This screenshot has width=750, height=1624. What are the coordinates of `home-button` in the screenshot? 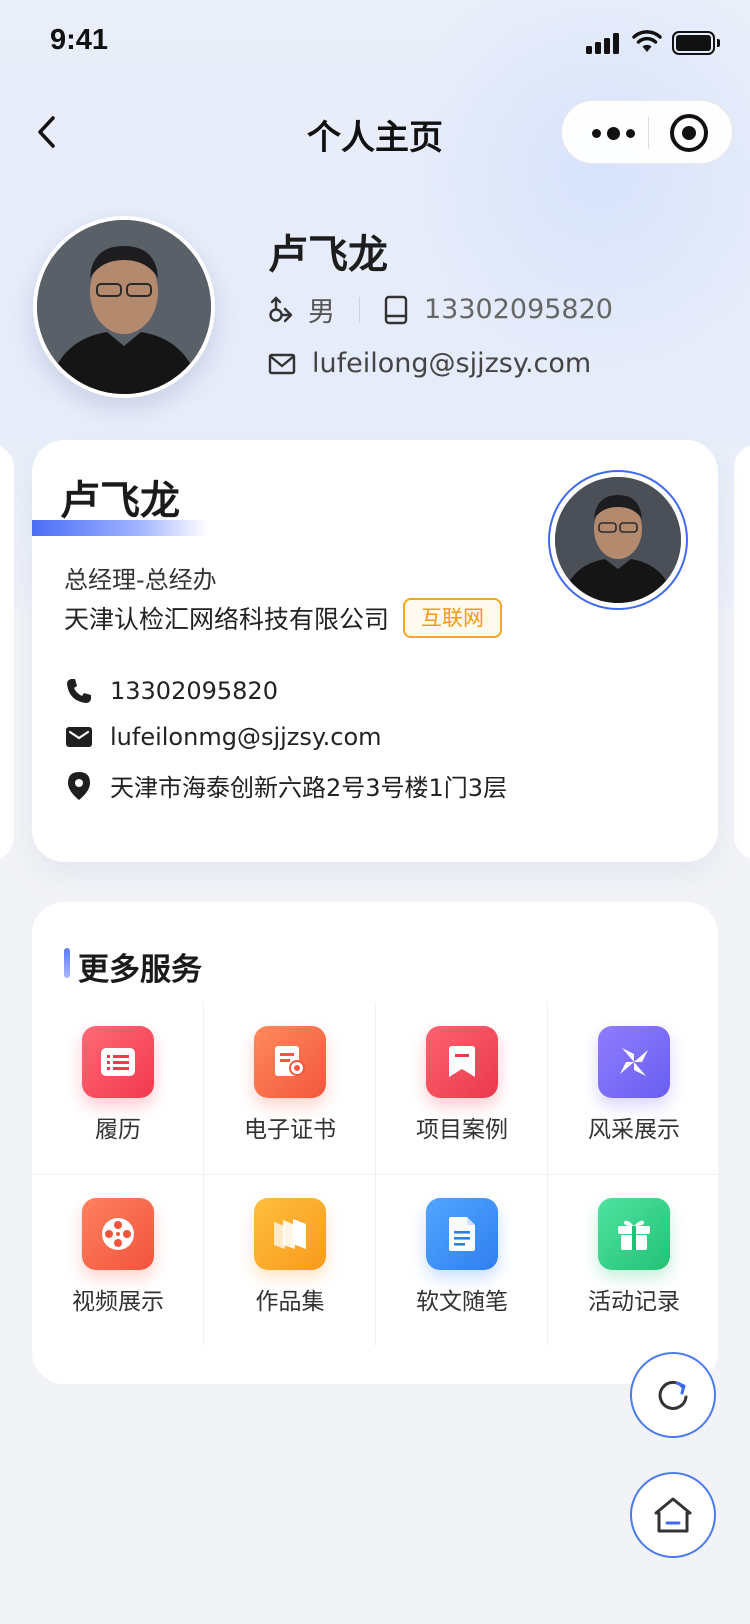 It's located at (673, 1515).